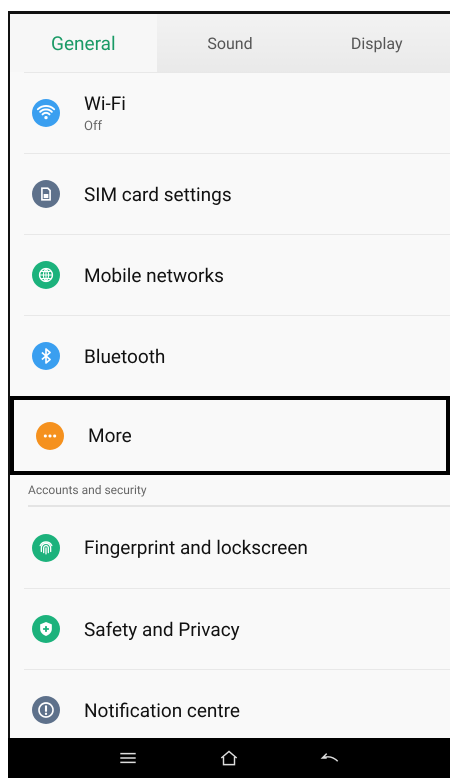 The height and width of the screenshot is (778, 450). Describe the element at coordinates (376, 43) in the screenshot. I see `tab: Display` at that location.